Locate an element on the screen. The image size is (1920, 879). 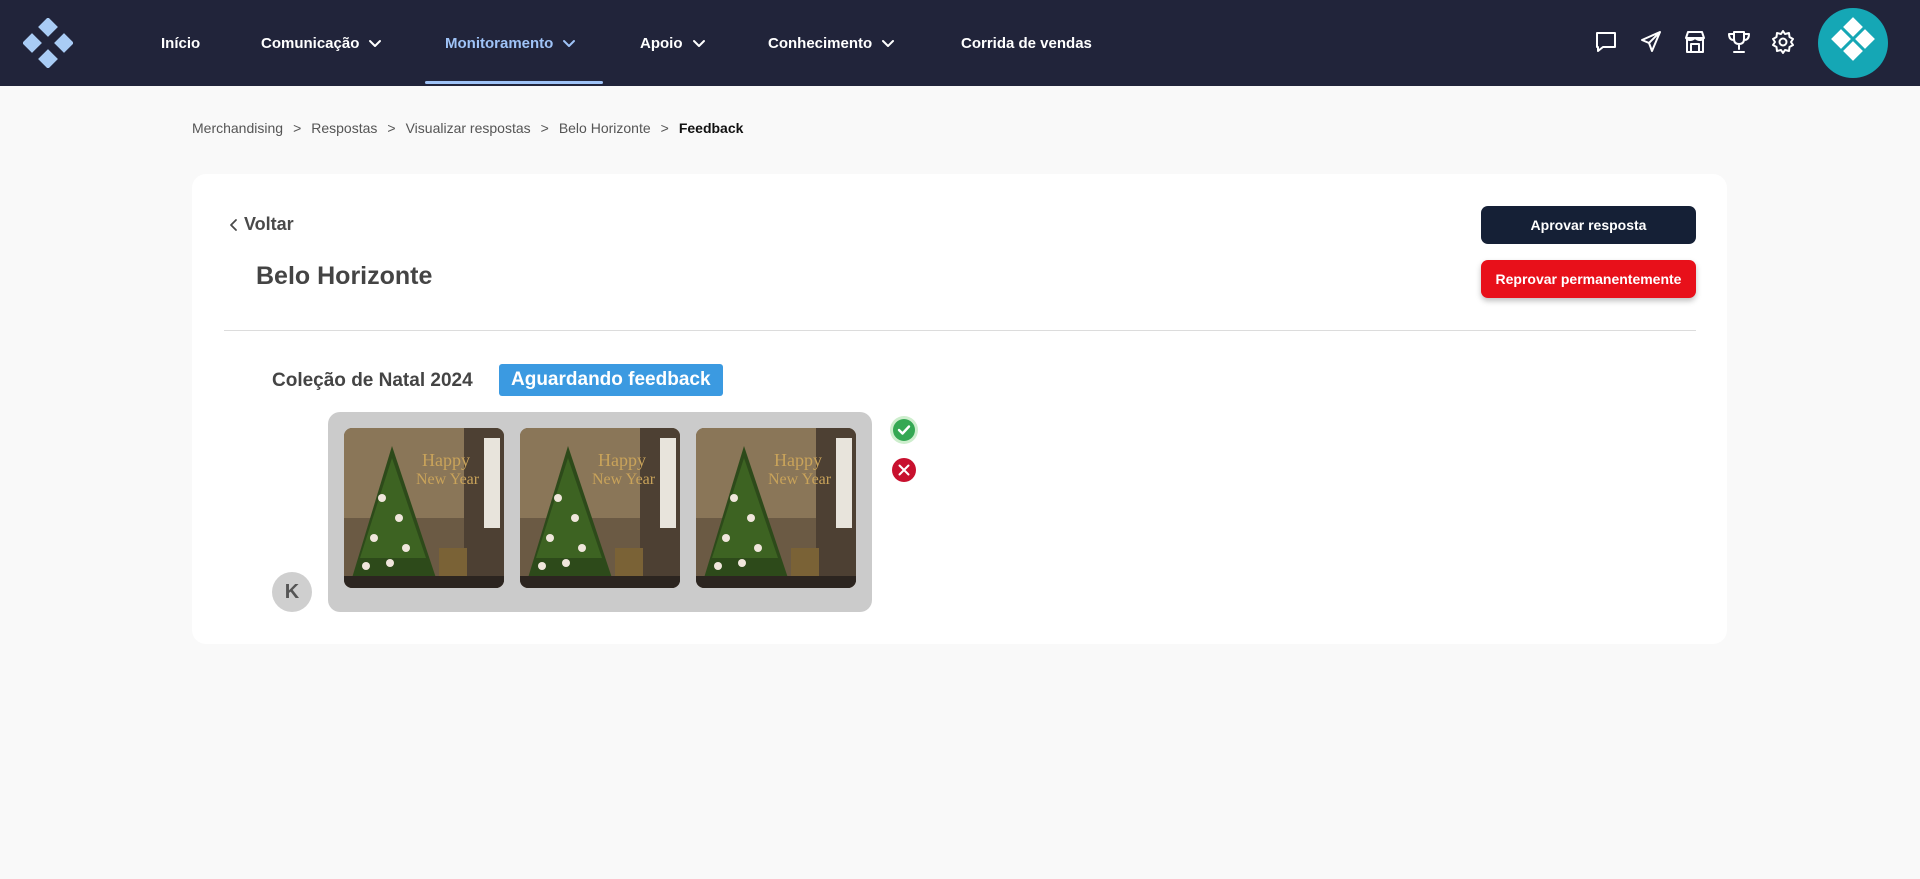
store-icon is located at coordinates (1695, 42).